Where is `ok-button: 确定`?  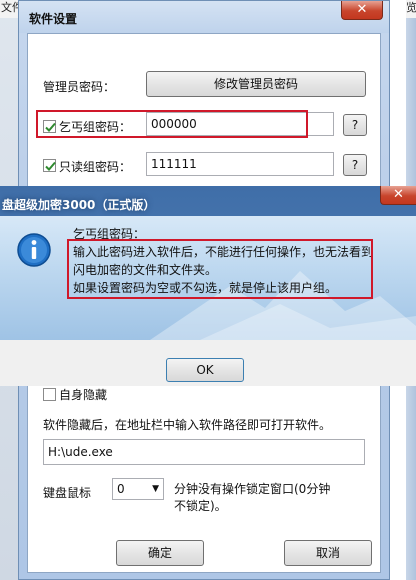
ok-button: 确定 is located at coordinates (160, 553).